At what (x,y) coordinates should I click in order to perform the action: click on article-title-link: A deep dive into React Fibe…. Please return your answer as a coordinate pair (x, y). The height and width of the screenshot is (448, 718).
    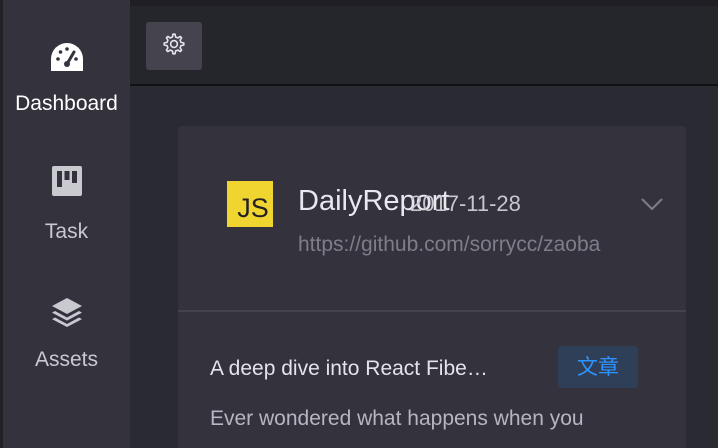
    Looking at the image, I should click on (378, 369).